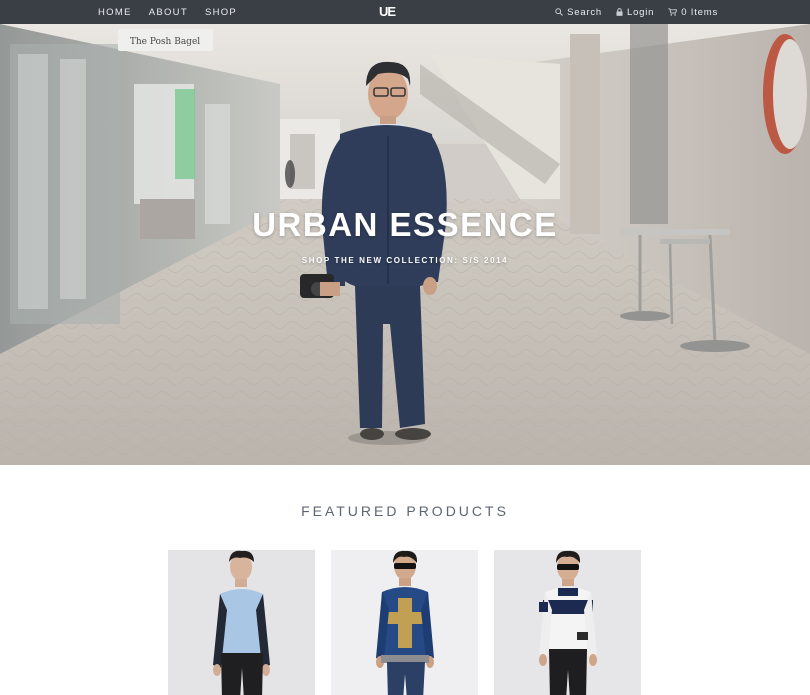 The image size is (810, 695). I want to click on search-icon, so click(559, 12).